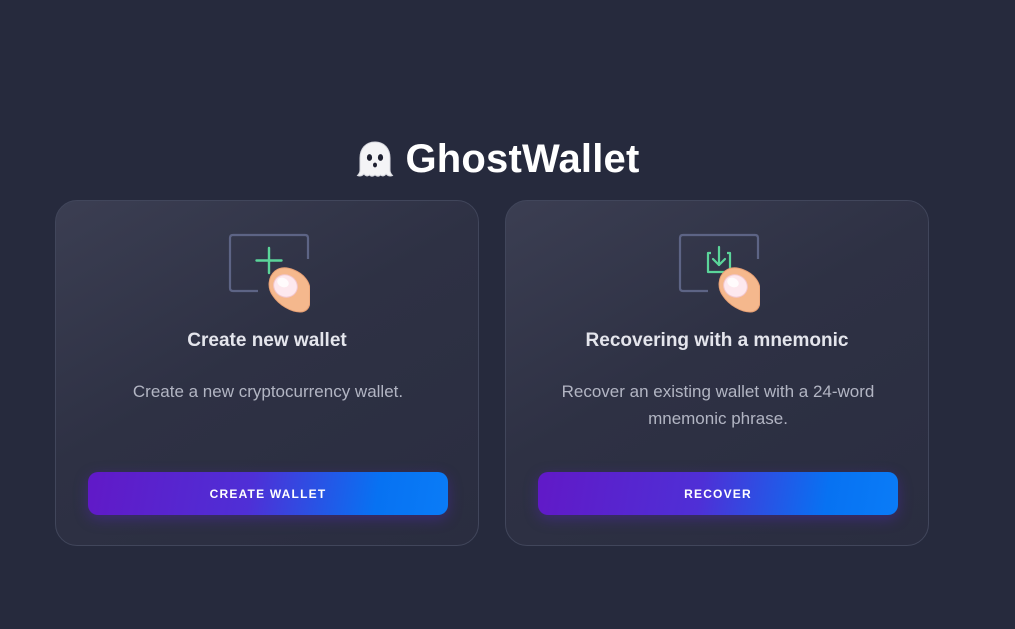  What do you see at coordinates (718, 493) in the screenshot?
I see `recover-button: RECOVER` at bounding box center [718, 493].